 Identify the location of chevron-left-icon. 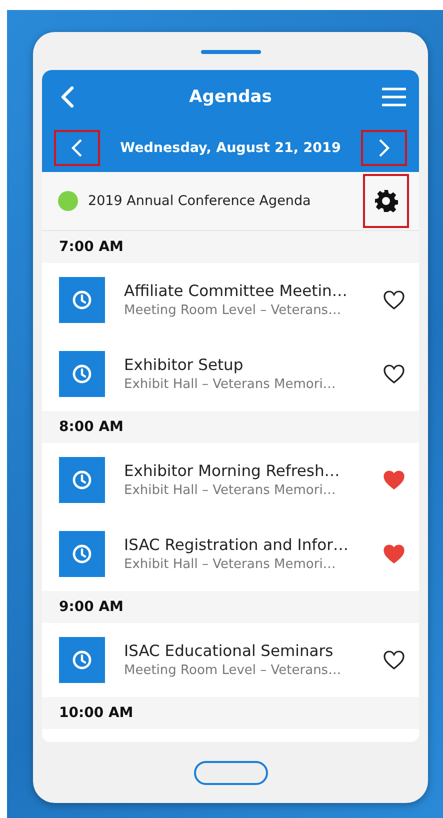
(77, 148).